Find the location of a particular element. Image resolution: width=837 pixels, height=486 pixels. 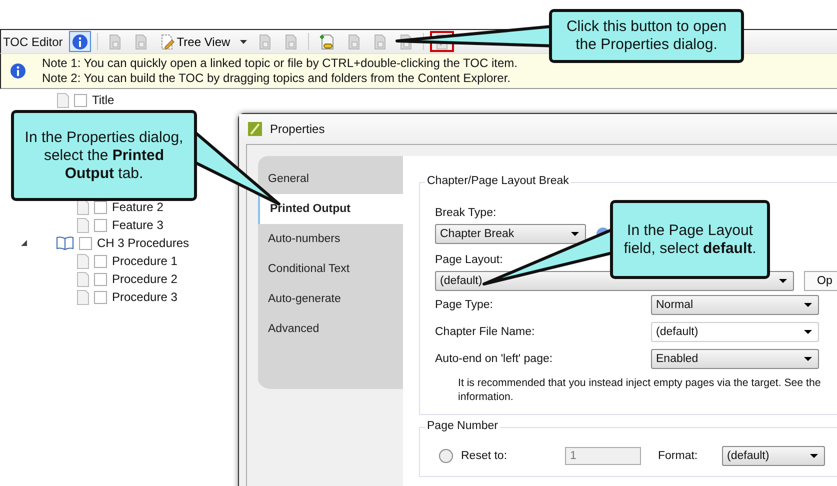

editor-title: TOC Editor is located at coordinates (33, 41).